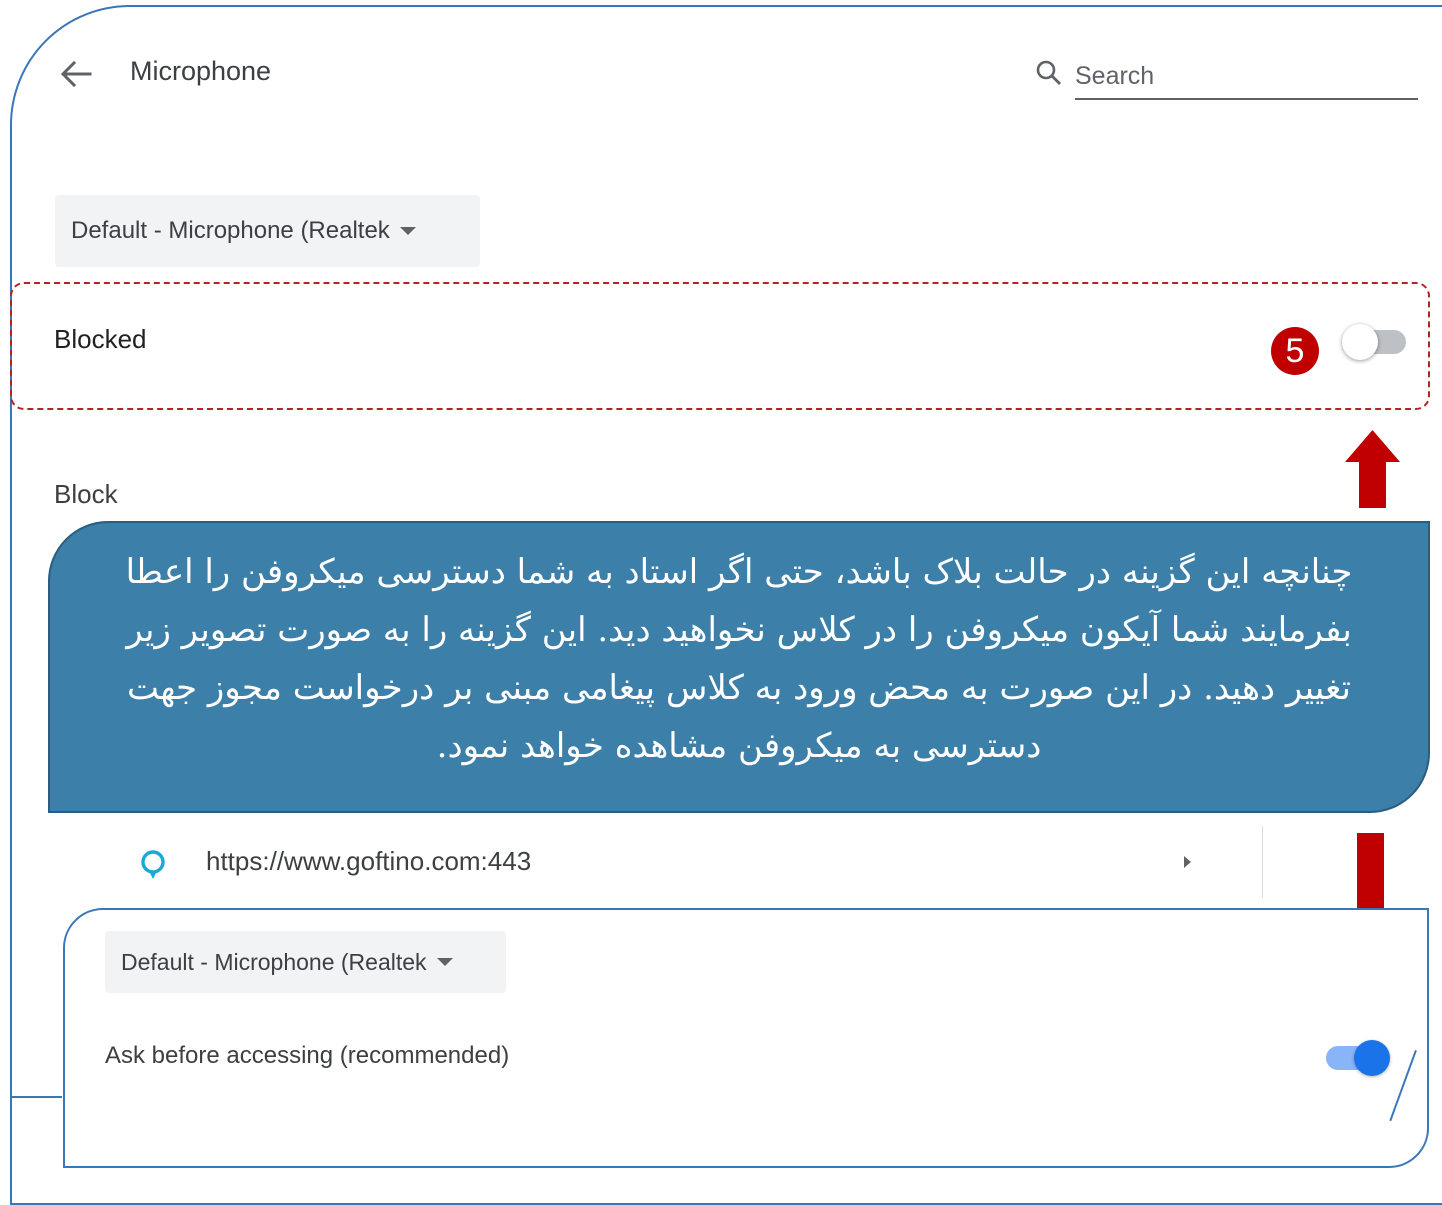 The width and height of the screenshot is (1442, 1205). What do you see at coordinates (274, 961) in the screenshot?
I see `device-select-value-after: Default - Microphone (Realtek` at bounding box center [274, 961].